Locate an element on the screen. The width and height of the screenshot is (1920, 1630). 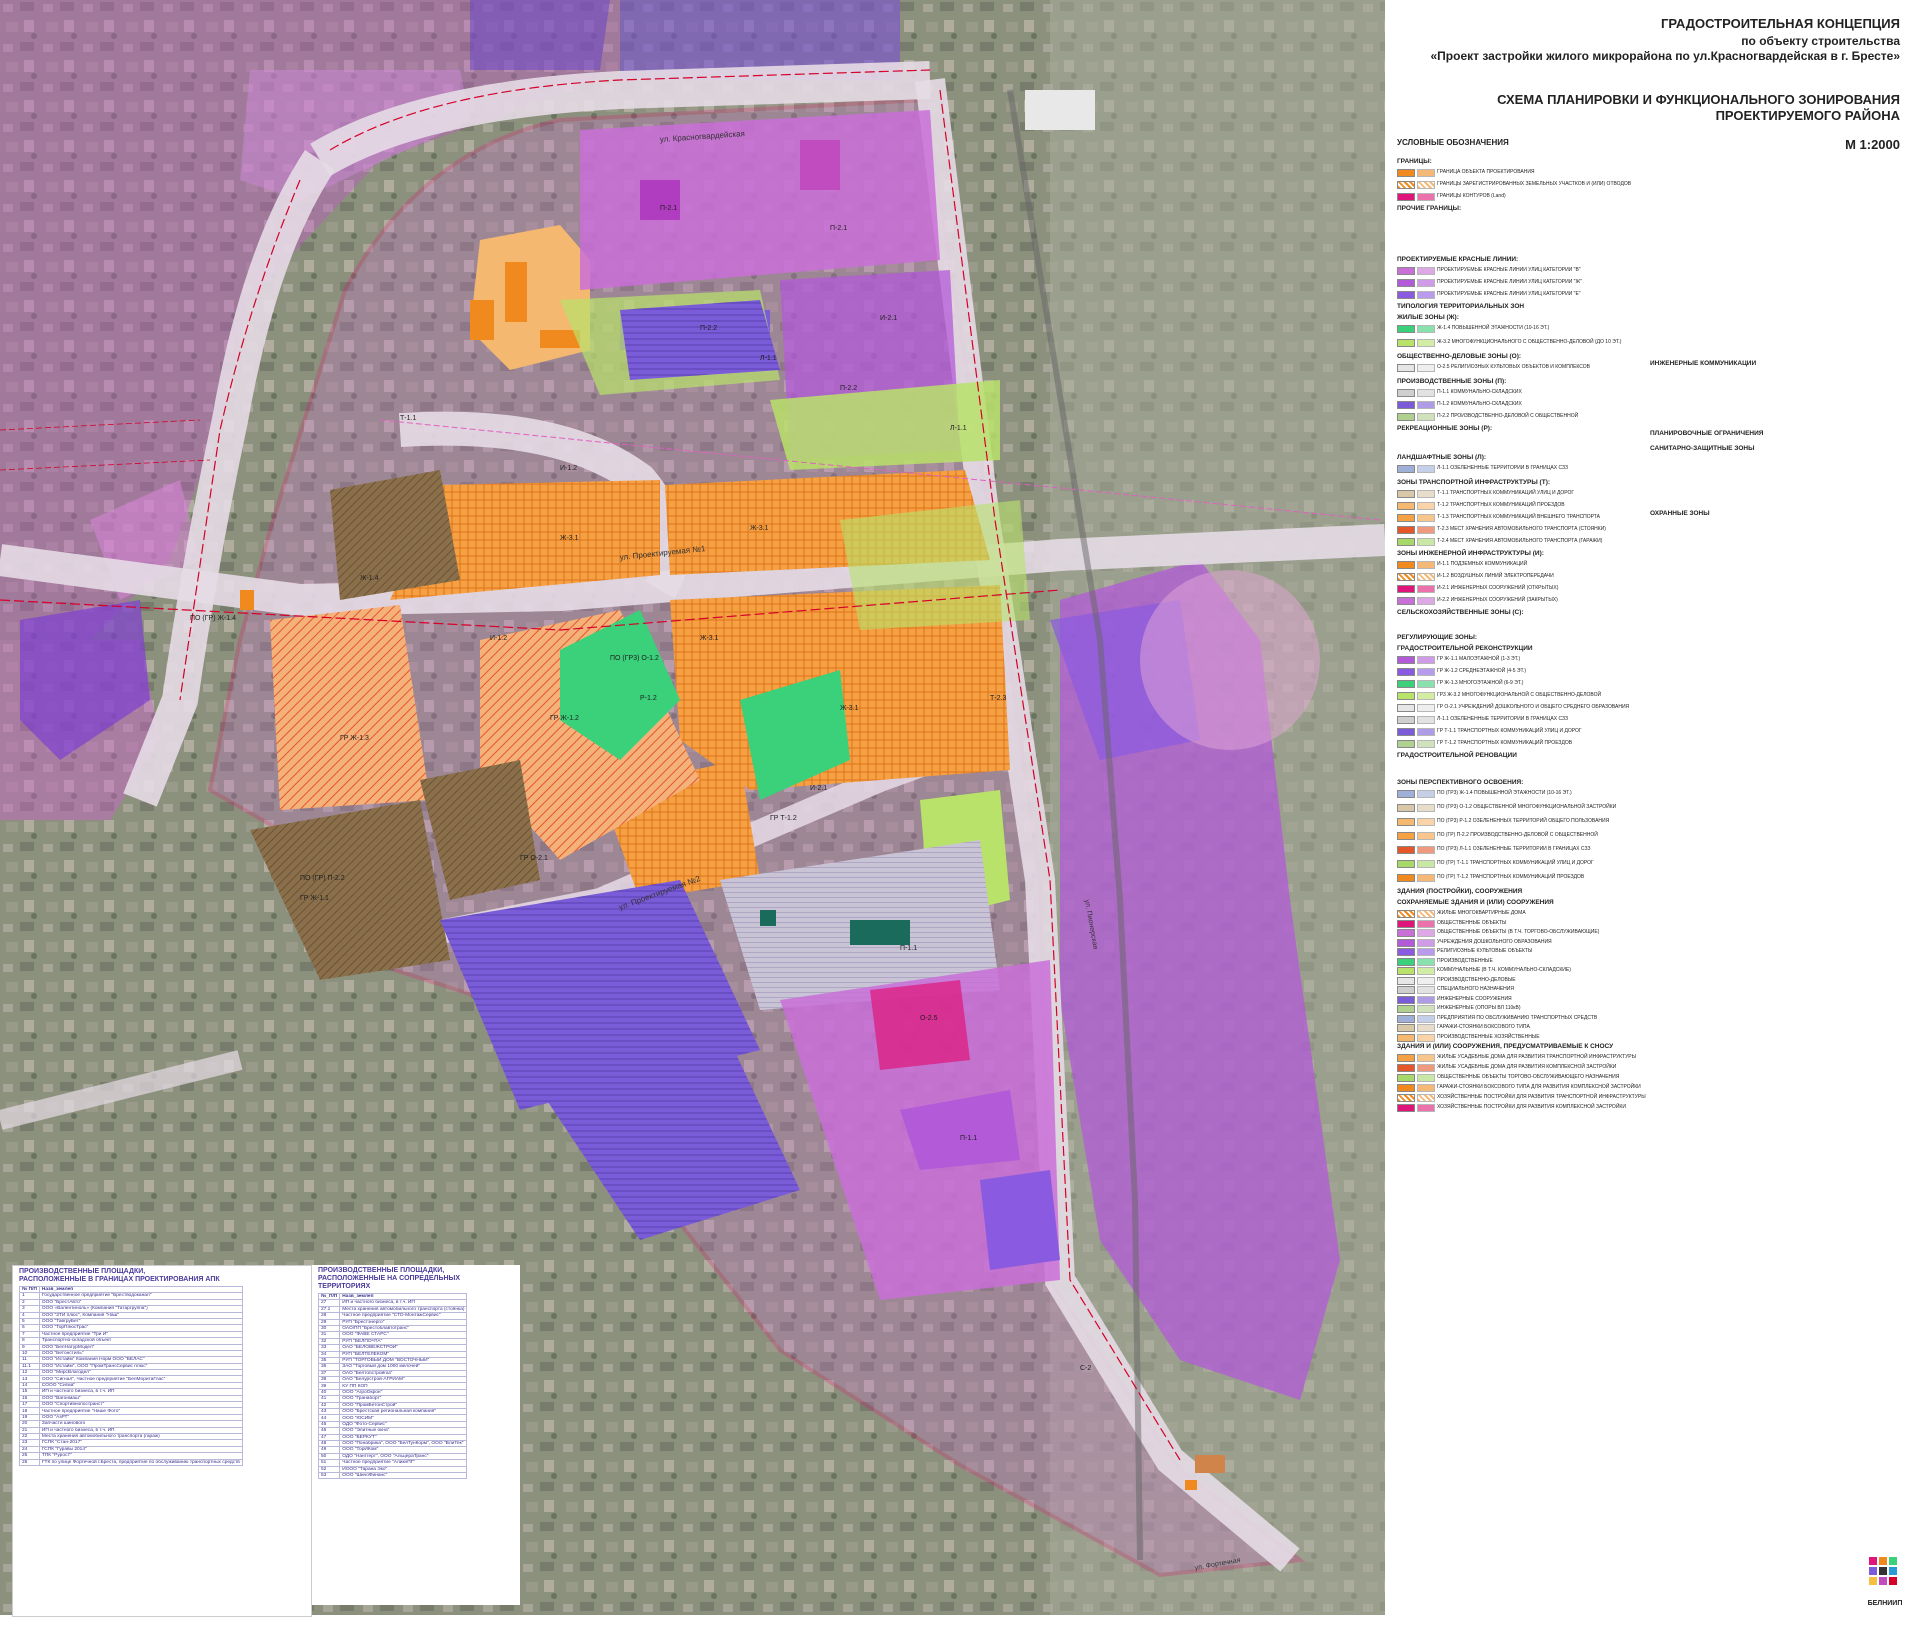
concept-title: ГРАДОСТРОИТЕЛЬНАЯ КОНЦЕПЦИЯ is located at coordinates (1780, 23).